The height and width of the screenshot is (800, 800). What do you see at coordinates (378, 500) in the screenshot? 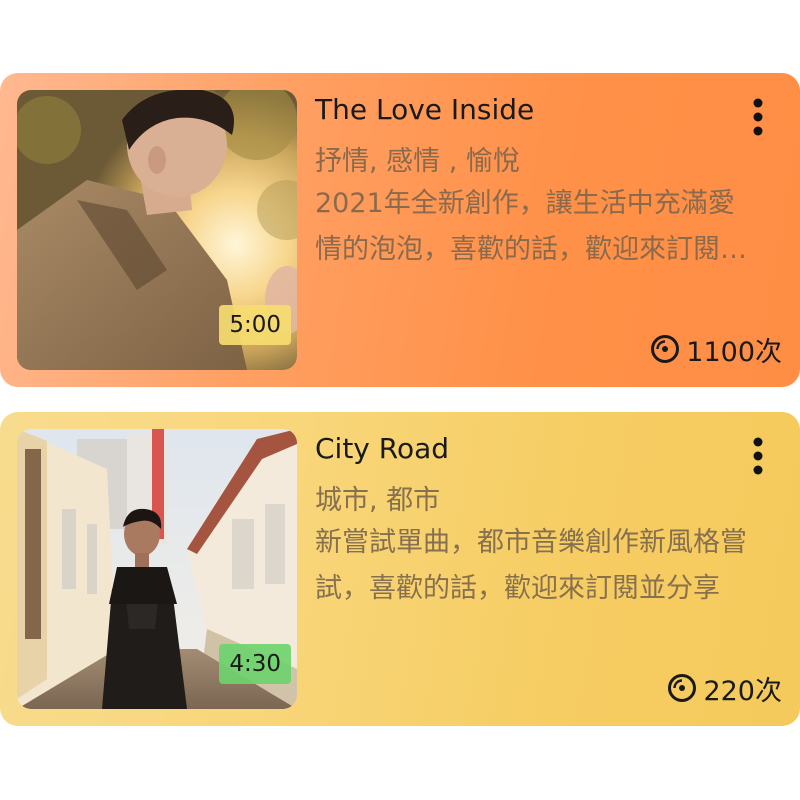
I see `song-tags: 城市, 都市` at bounding box center [378, 500].